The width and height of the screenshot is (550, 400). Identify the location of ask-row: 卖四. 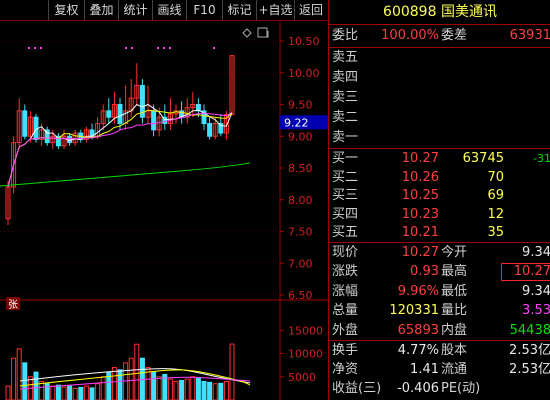
(439, 78).